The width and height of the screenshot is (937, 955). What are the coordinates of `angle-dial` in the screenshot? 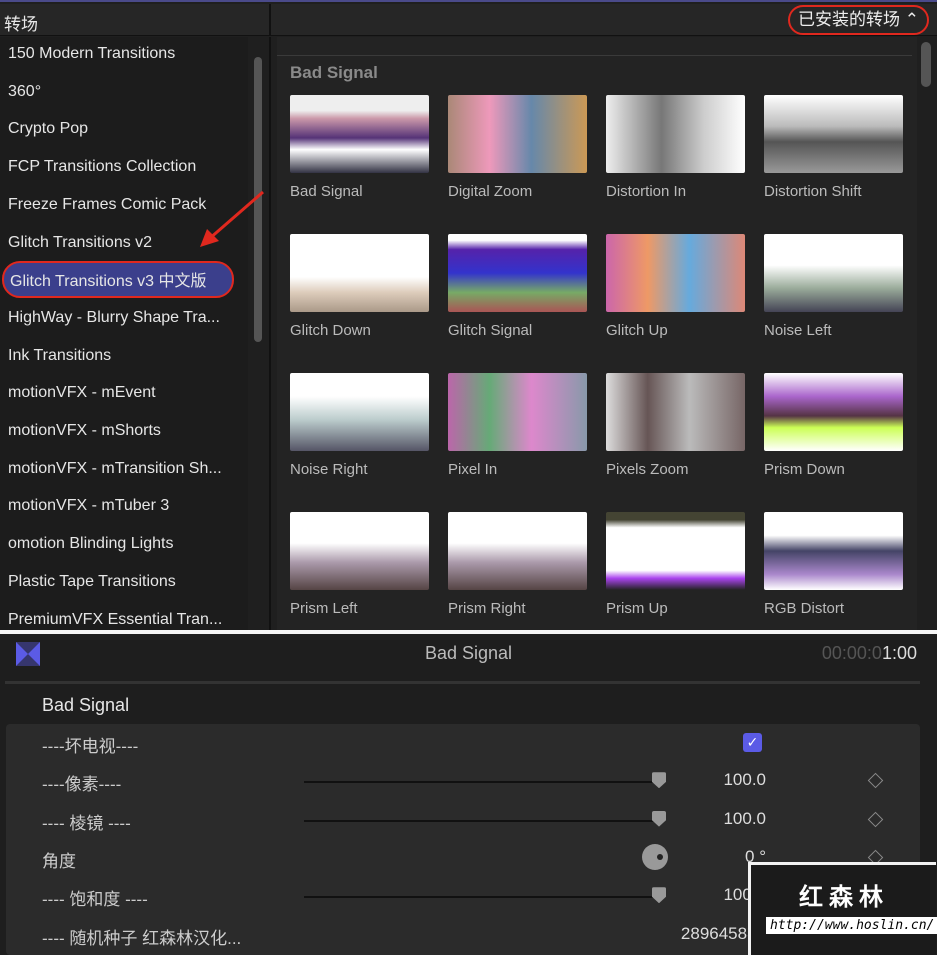 It's located at (655, 856).